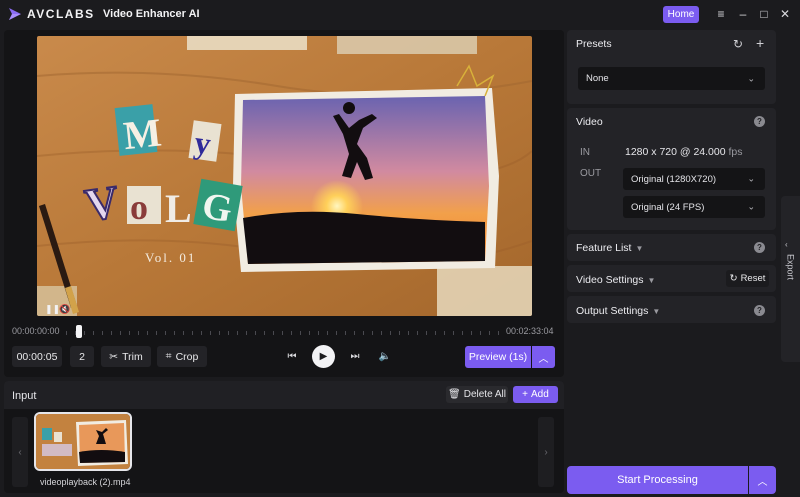  I want to click on delete-all-label: Delete All, so click(484, 394).